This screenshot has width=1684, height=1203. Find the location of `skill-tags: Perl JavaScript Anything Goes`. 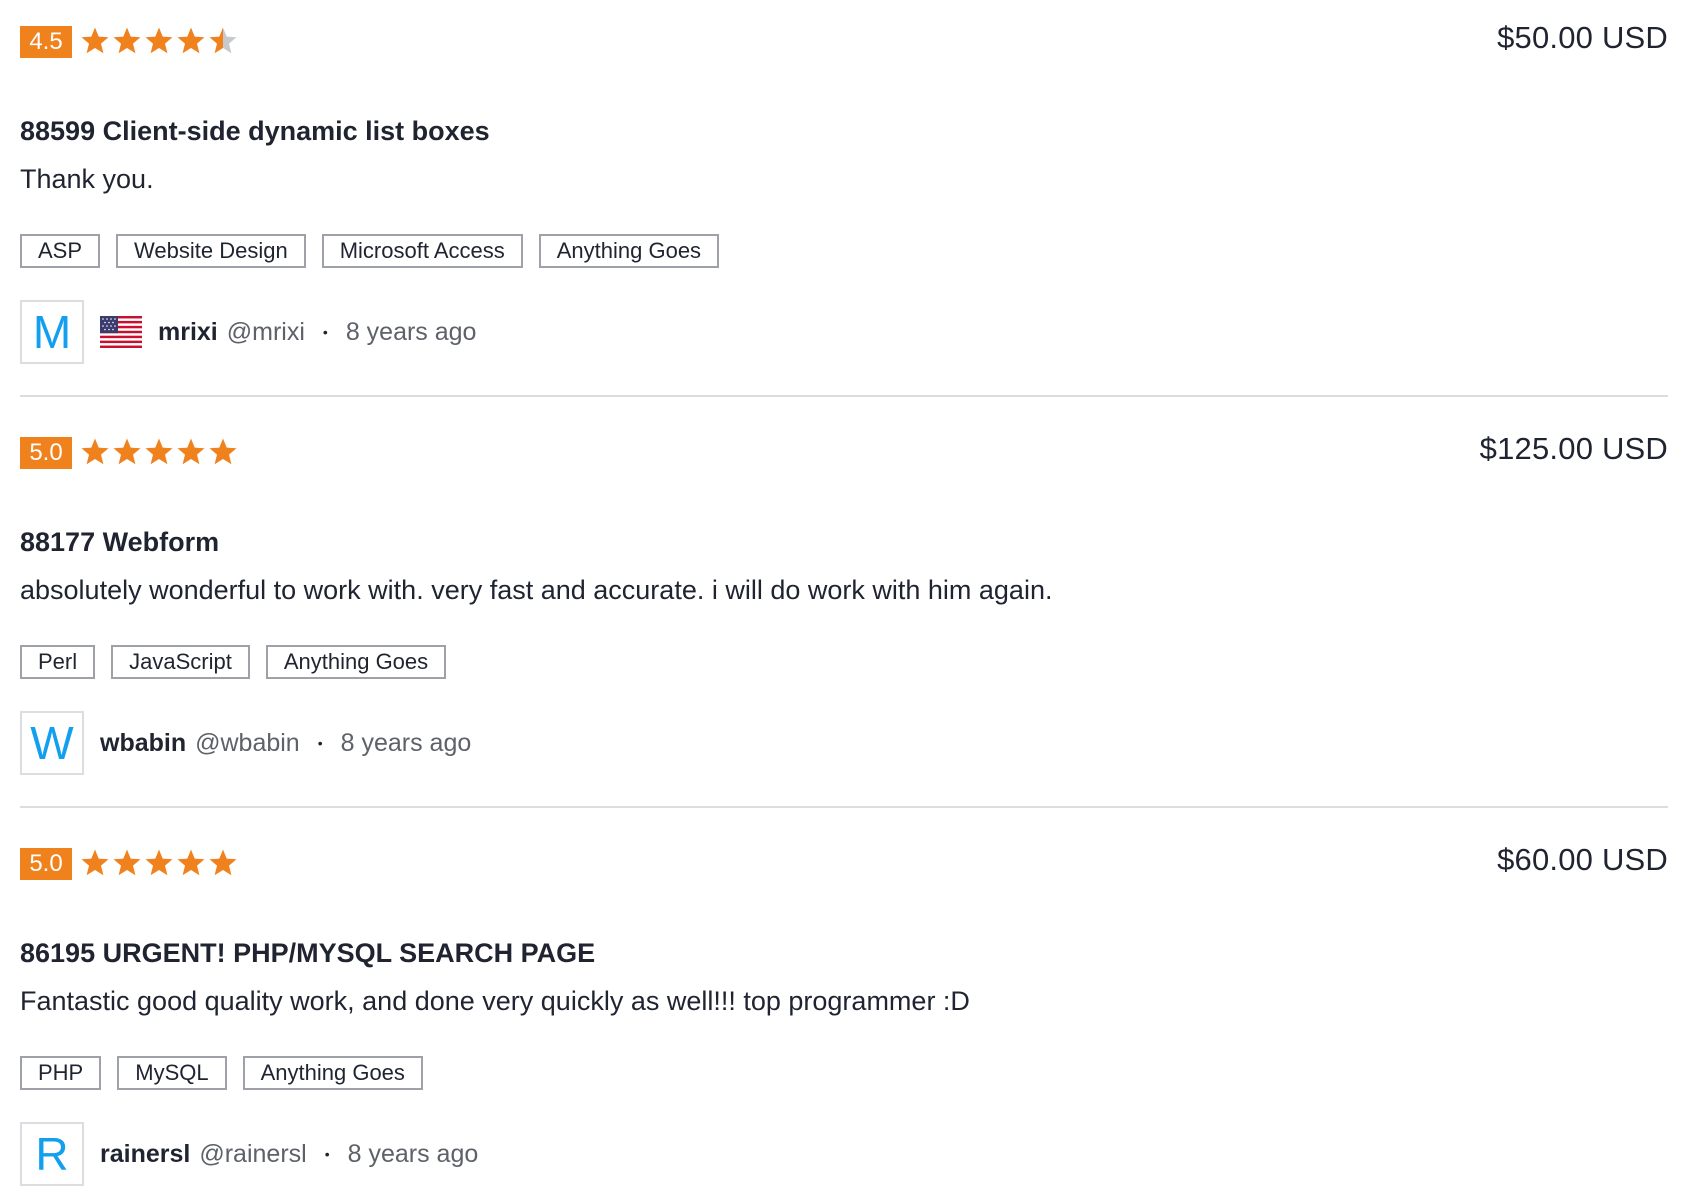

skill-tags: Perl JavaScript Anything Goes is located at coordinates (233, 662).